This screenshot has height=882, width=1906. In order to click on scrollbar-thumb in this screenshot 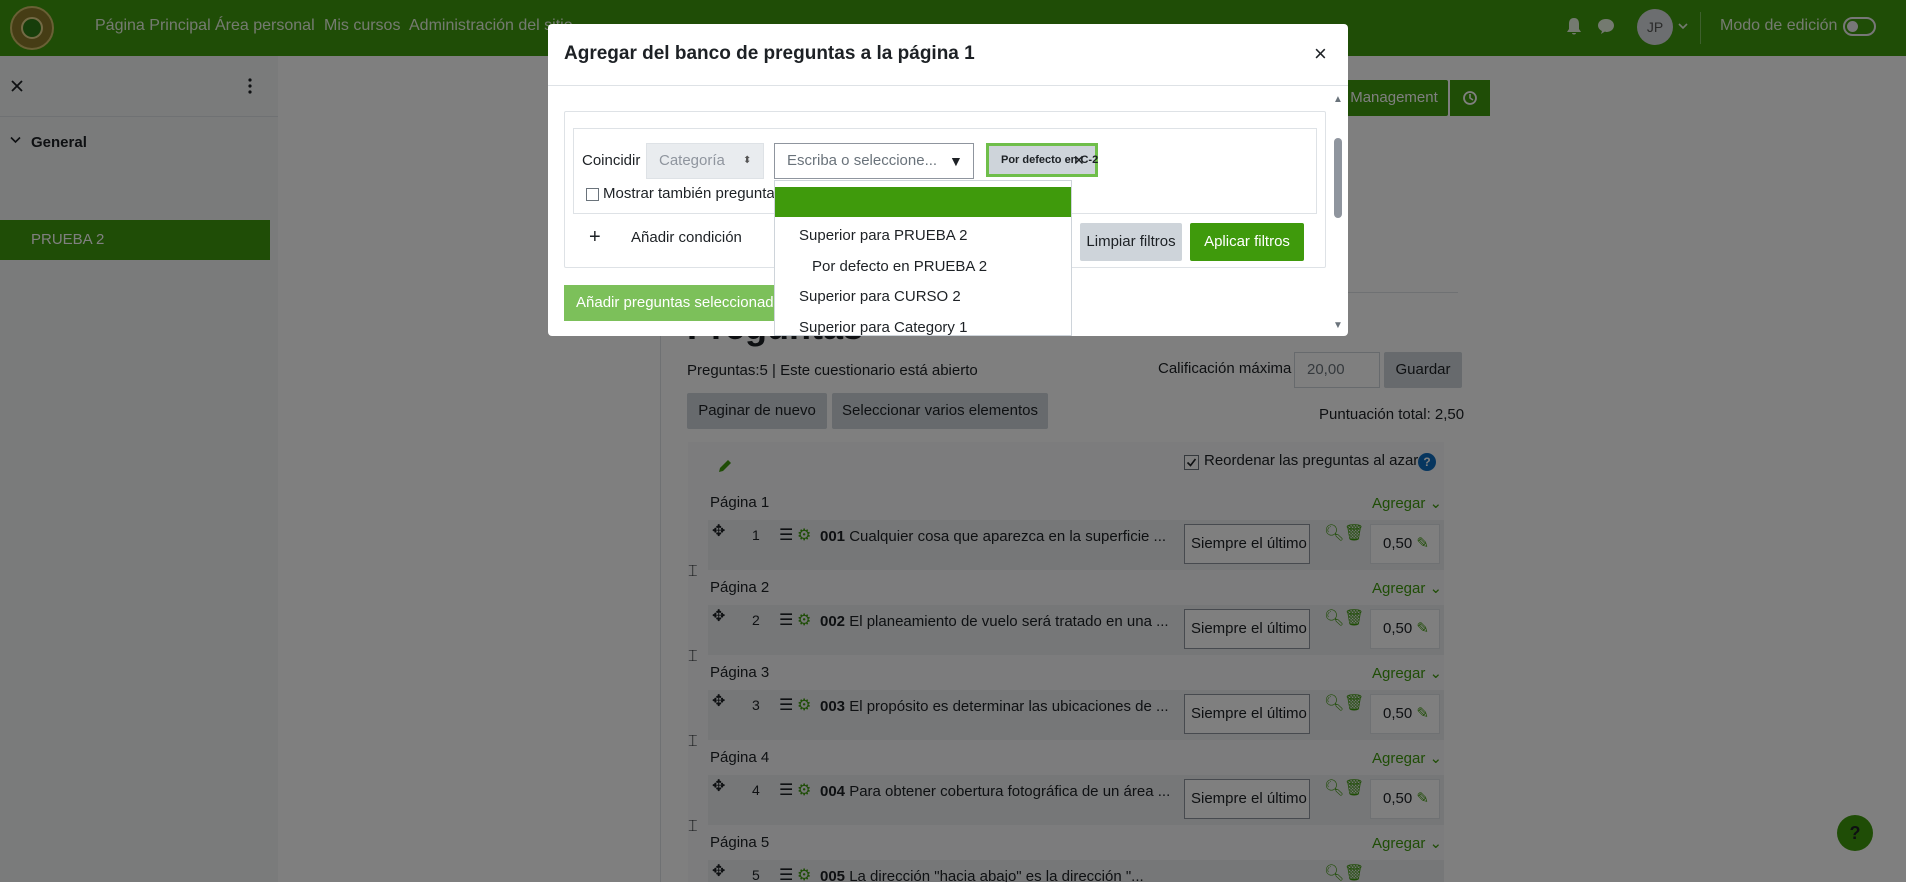, I will do `click(1338, 178)`.